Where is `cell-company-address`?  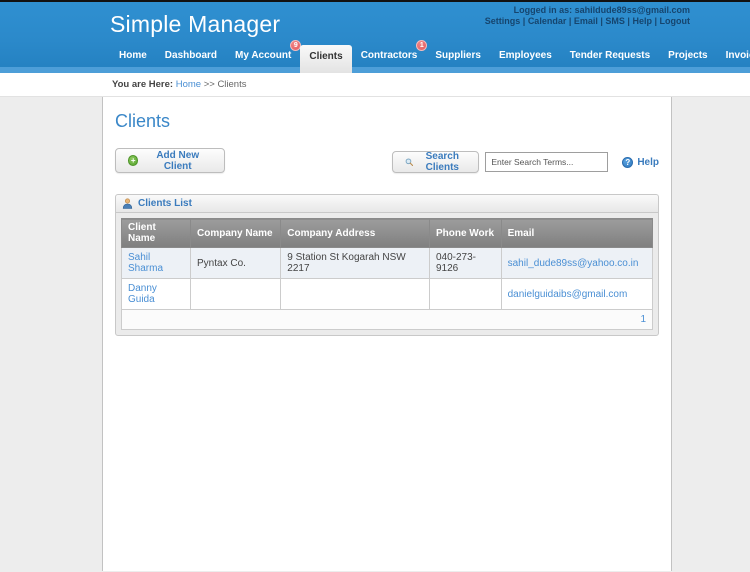 cell-company-address is located at coordinates (355, 294).